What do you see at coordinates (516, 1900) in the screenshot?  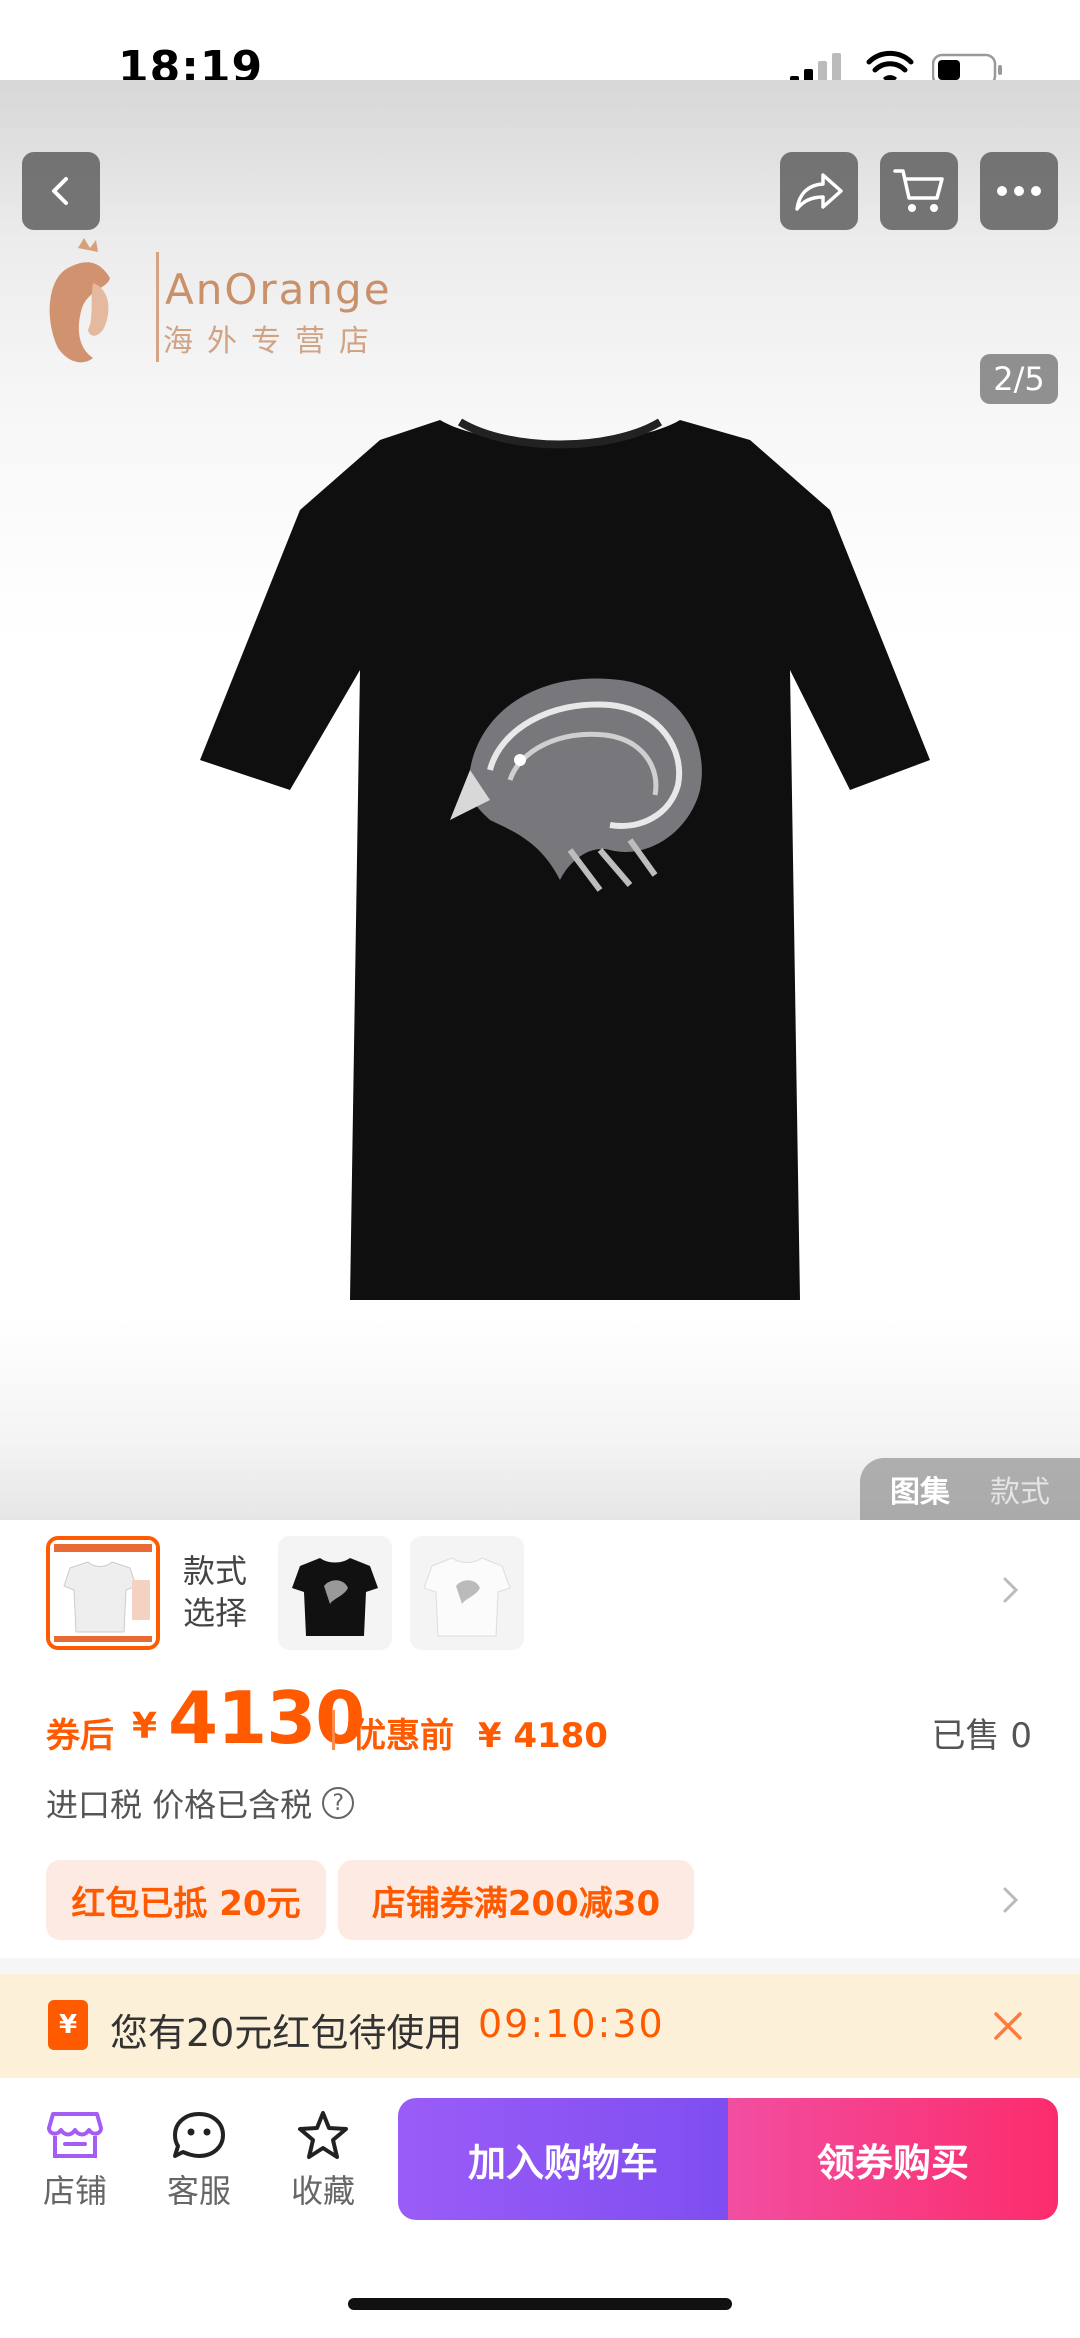 I see `coupon-store: 店铺券满200减30` at bounding box center [516, 1900].